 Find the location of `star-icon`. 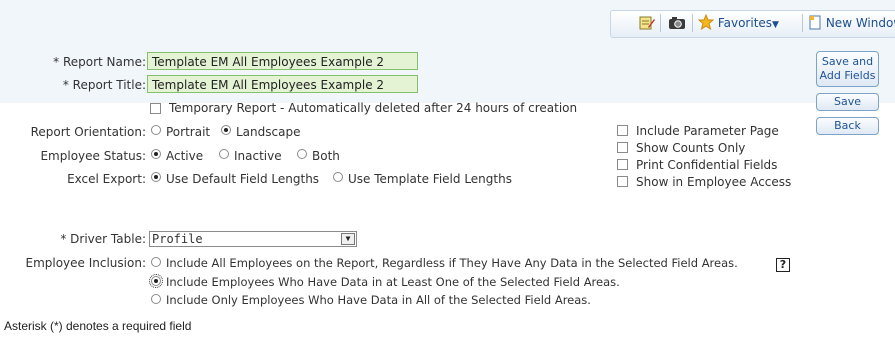

star-icon is located at coordinates (706, 22).